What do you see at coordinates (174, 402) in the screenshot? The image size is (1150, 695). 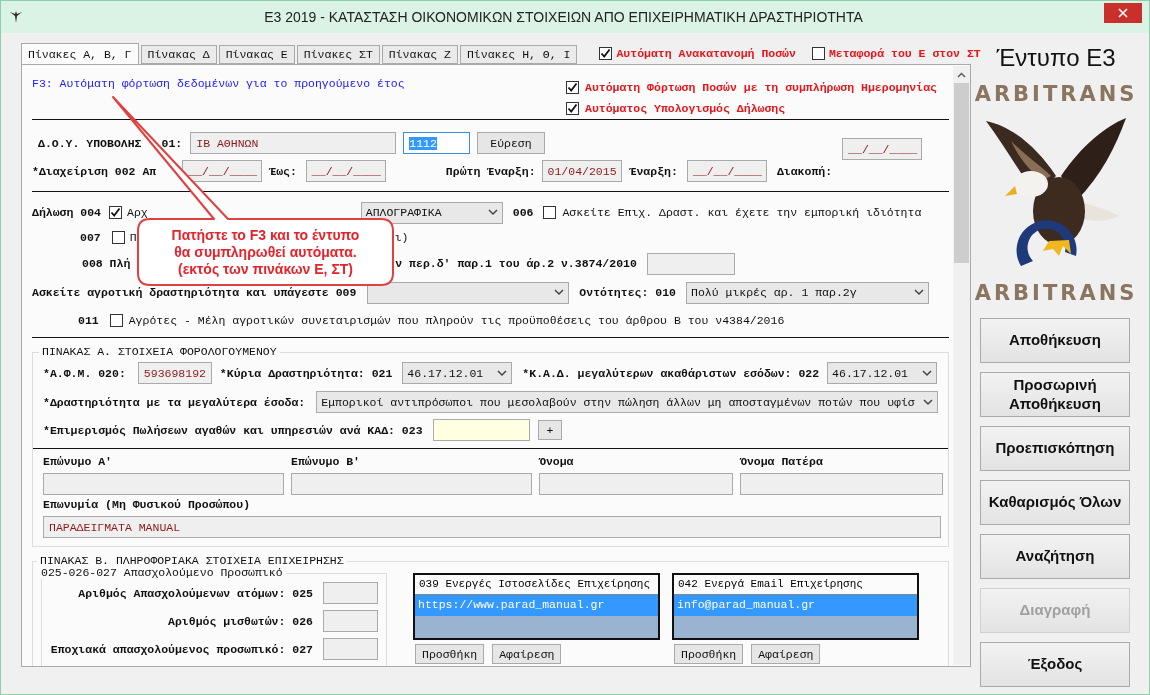 I see `field-label: *Δραστηριότητα με τα μεγαλύτερα έσοδα:` at bounding box center [174, 402].